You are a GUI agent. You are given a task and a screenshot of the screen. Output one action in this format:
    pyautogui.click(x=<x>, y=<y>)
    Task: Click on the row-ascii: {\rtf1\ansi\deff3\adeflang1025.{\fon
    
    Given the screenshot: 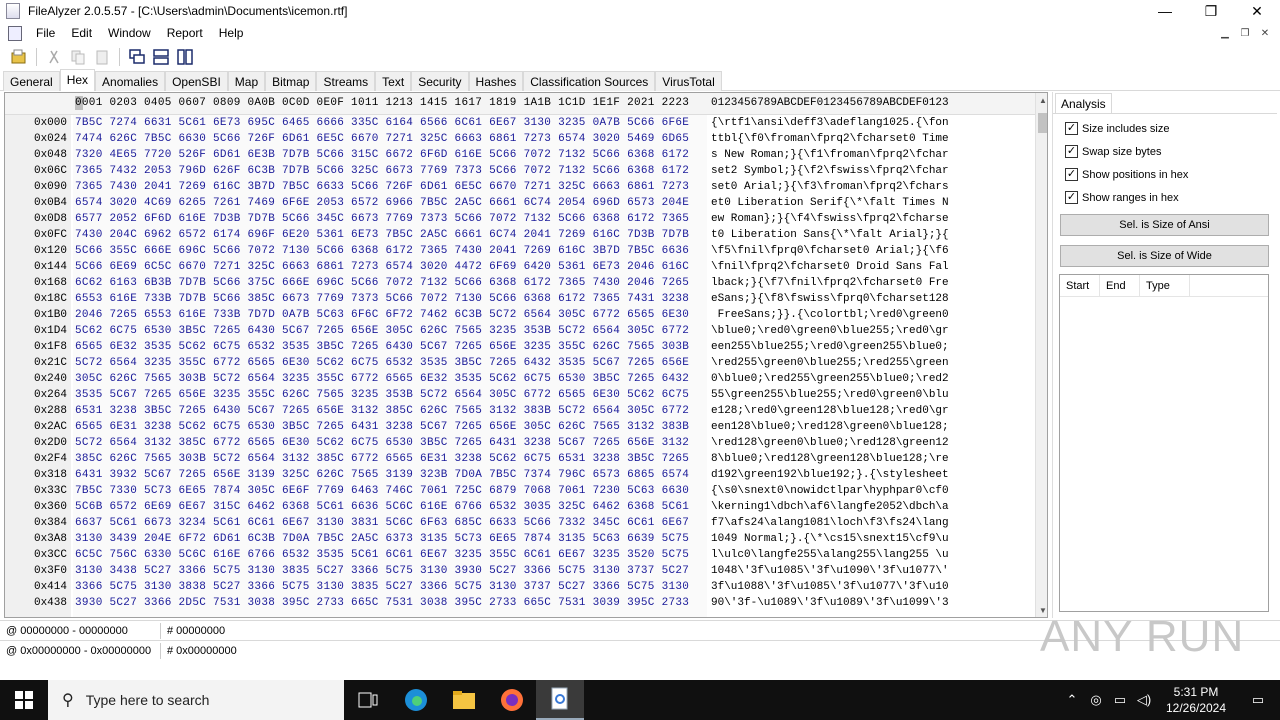 What is the action you would take?
    pyautogui.click(x=830, y=123)
    